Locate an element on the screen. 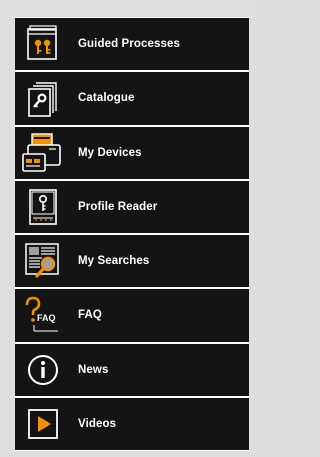  menu-item-label: Videos is located at coordinates (97, 423).